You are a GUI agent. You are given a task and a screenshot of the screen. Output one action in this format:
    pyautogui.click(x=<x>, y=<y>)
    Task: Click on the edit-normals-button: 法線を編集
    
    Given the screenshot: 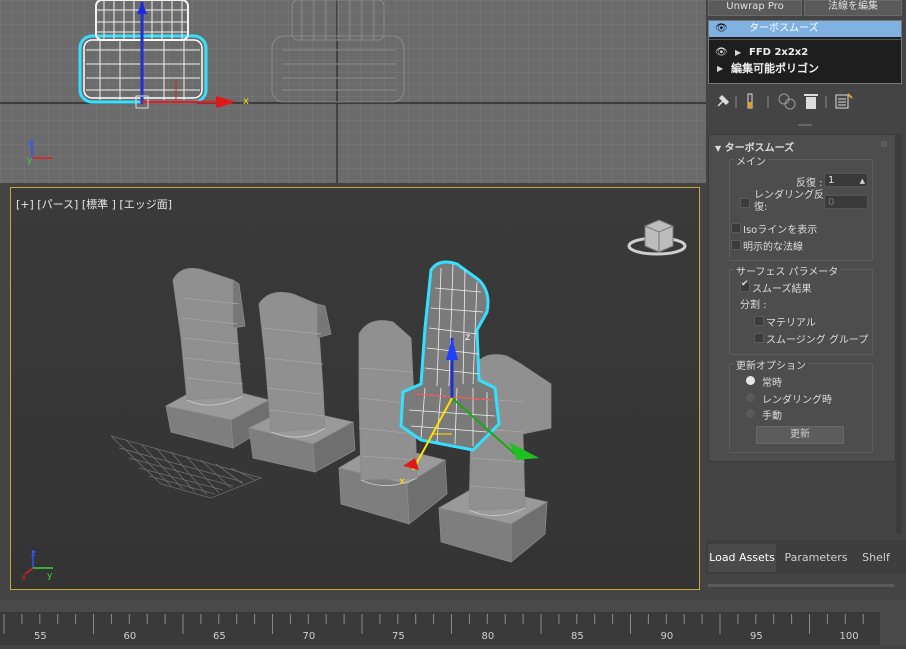 What is the action you would take?
    pyautogui.click(x=853, y=8)
    